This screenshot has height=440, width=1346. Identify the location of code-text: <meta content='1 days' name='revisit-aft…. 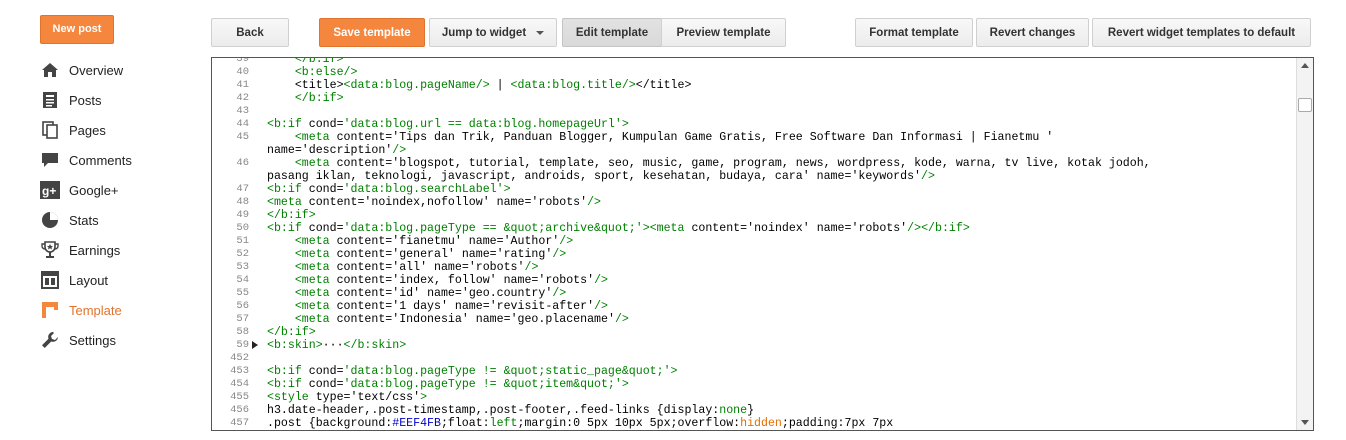
(437, 306).